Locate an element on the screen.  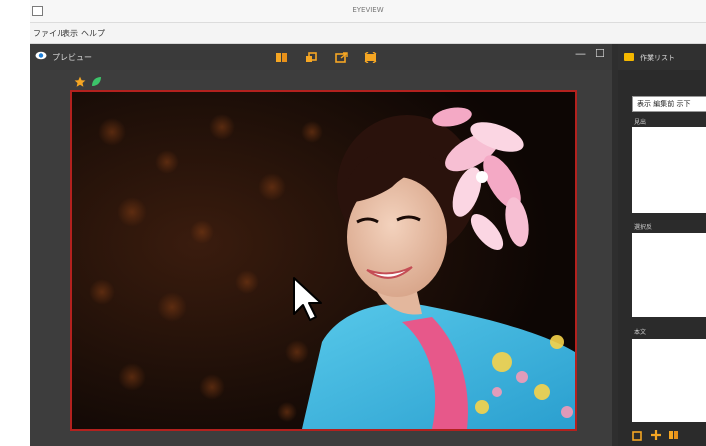
export-icon is located at coordinates (341, 57).